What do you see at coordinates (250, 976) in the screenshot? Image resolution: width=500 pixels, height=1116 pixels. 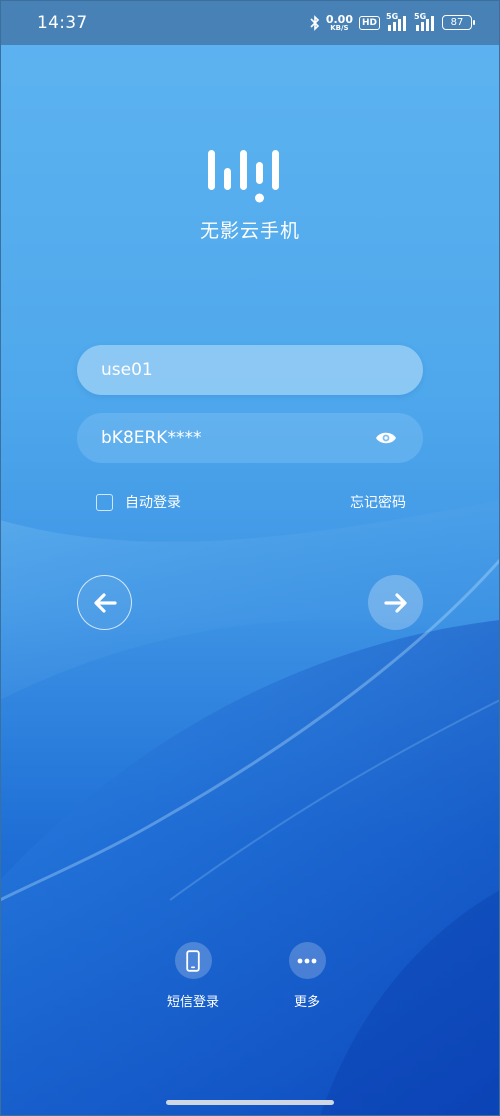 I see `alt-login-options: 短信登录 更多` at bounding box center [250, 976].